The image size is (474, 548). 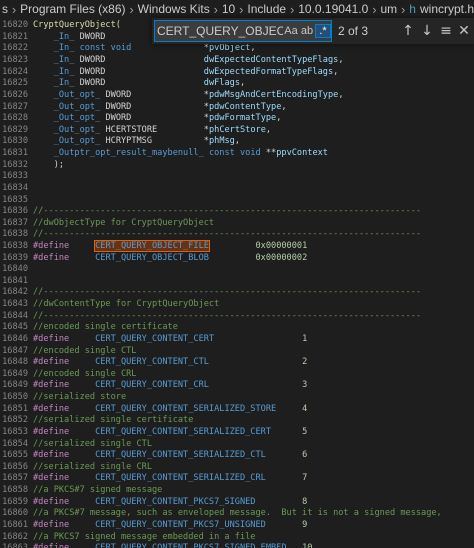 What do you see at coordinates (353, 31) in the screenshot?
I see `find-match-count: 2 of 3` at bounding box center [353, 31].